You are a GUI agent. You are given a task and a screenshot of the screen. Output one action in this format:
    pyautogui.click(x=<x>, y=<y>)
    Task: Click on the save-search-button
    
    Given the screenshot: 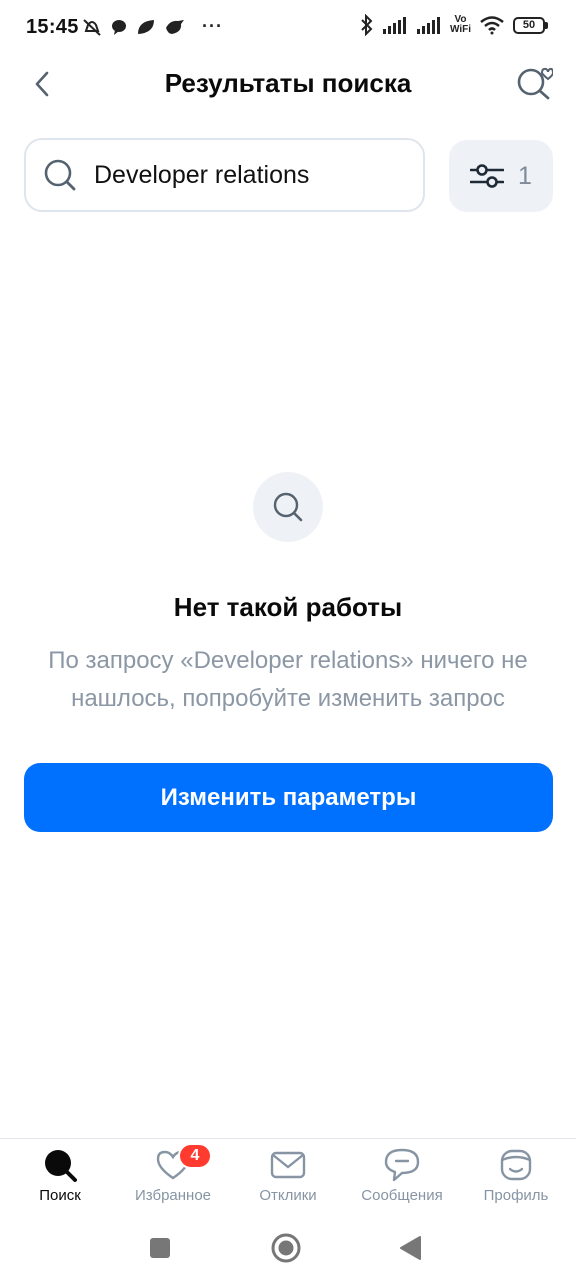 What is the action you would take?
    pyautogui.click(x=534, y=82)
    